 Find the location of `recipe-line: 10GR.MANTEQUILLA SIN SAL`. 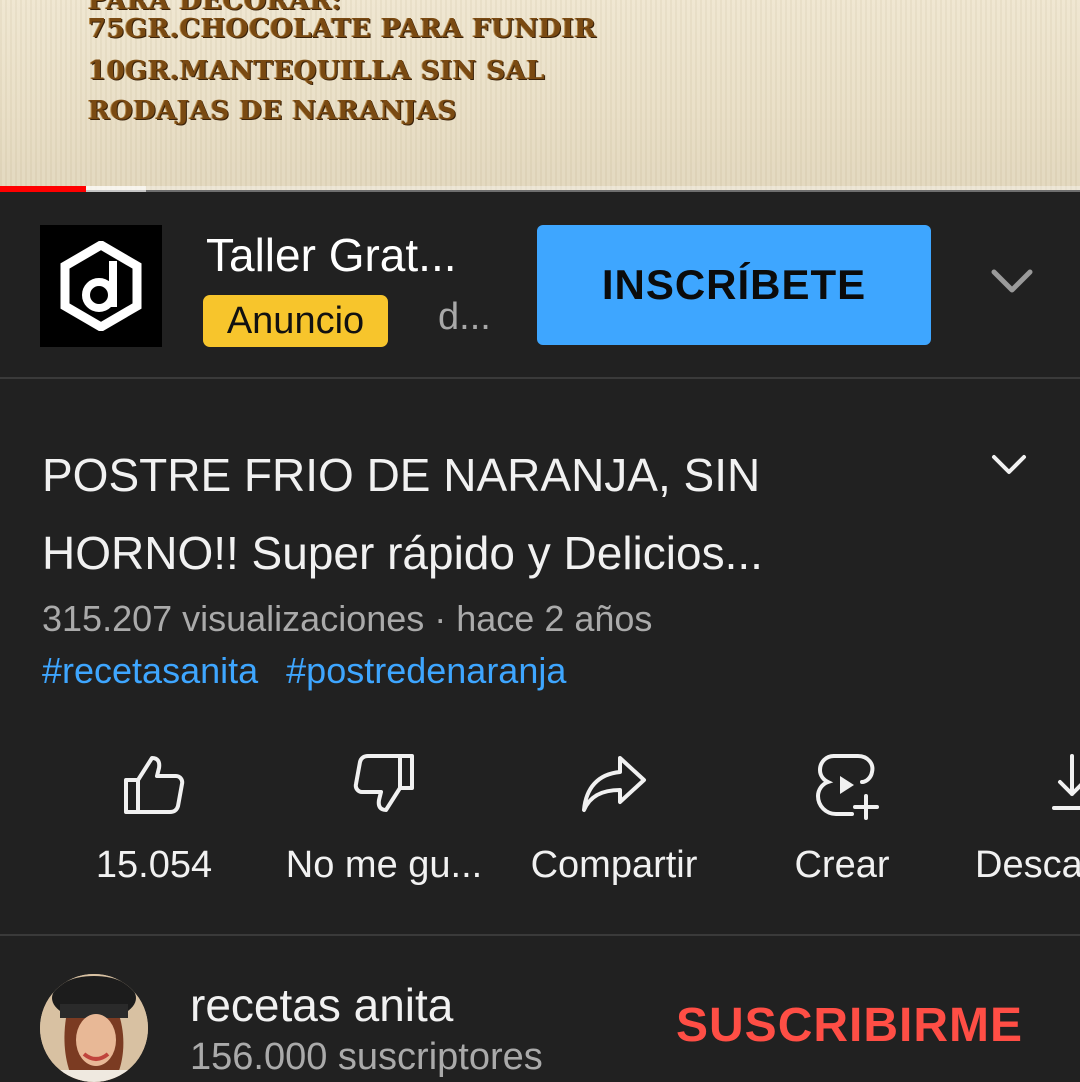

recipe-line: 10GR.MANTEQUILLA SIN SAL is located at coordinates (317, 71).